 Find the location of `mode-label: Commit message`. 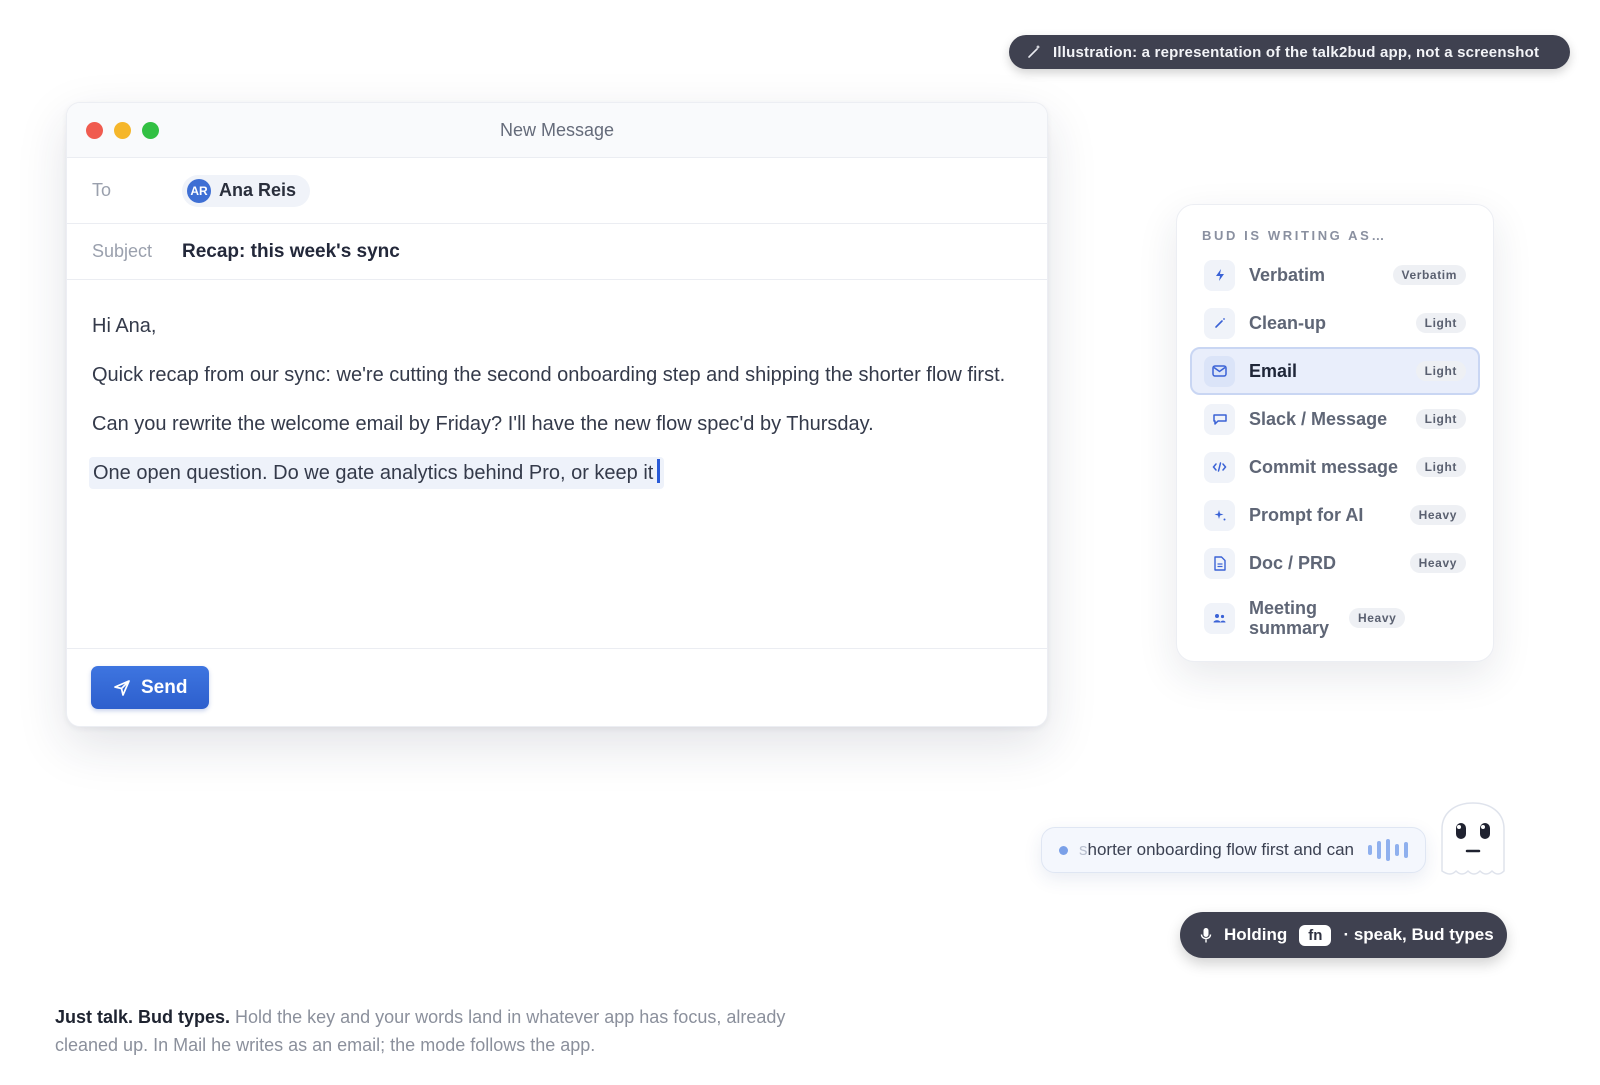

mode-label: Commit message is located at coordinates (1324, 467).